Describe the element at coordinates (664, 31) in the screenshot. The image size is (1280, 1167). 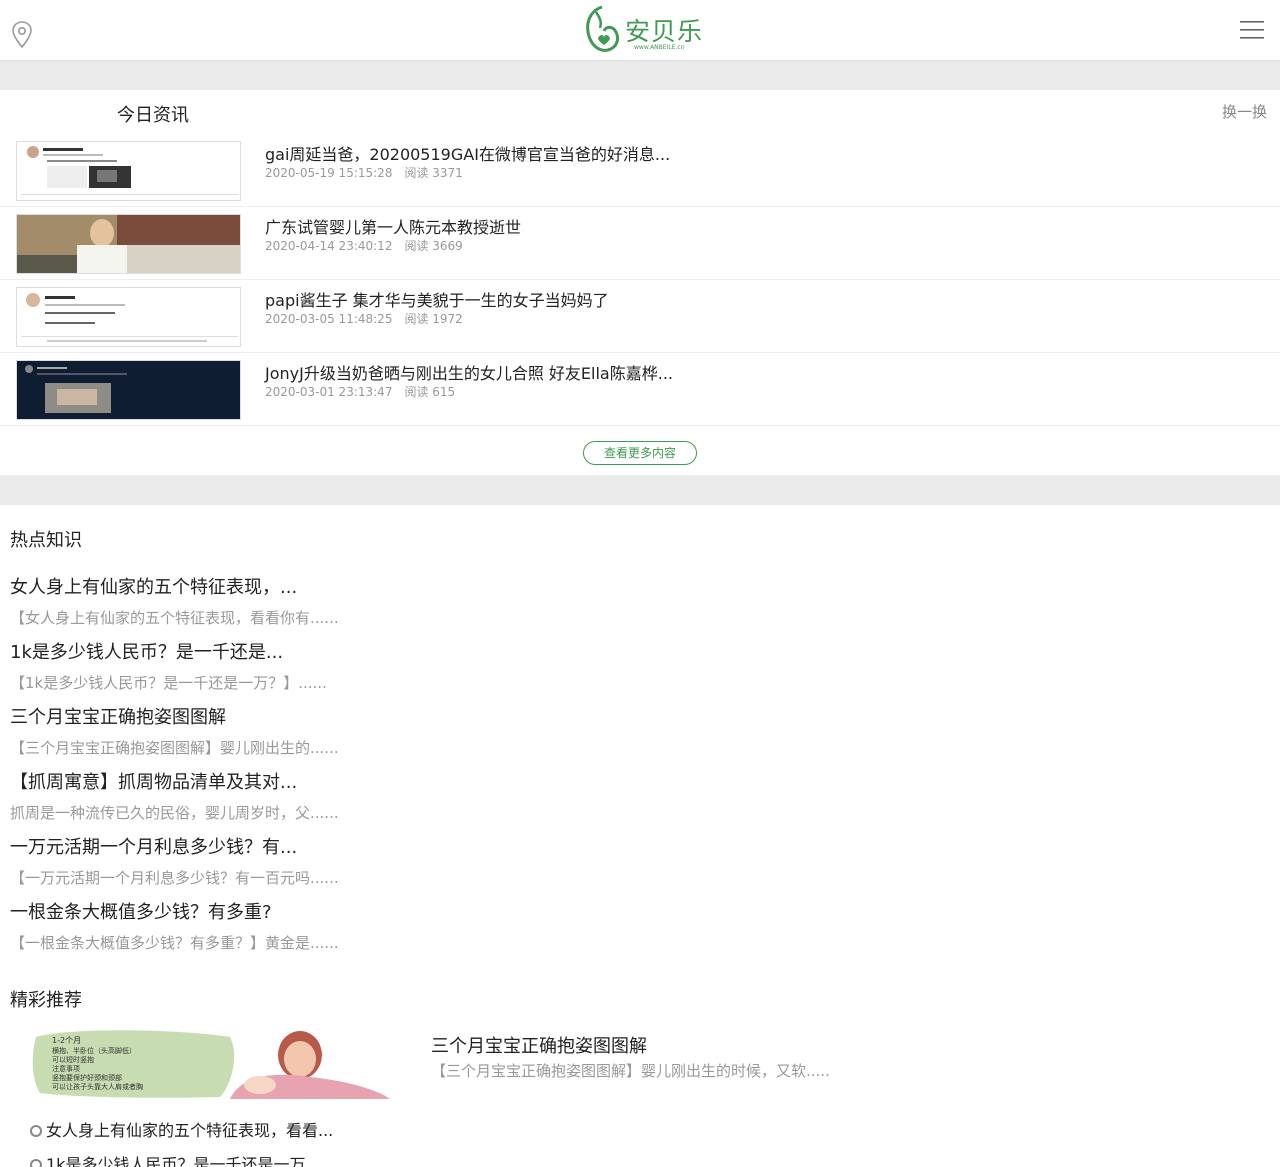
I see `logo-text: 安贝乐` at that location.